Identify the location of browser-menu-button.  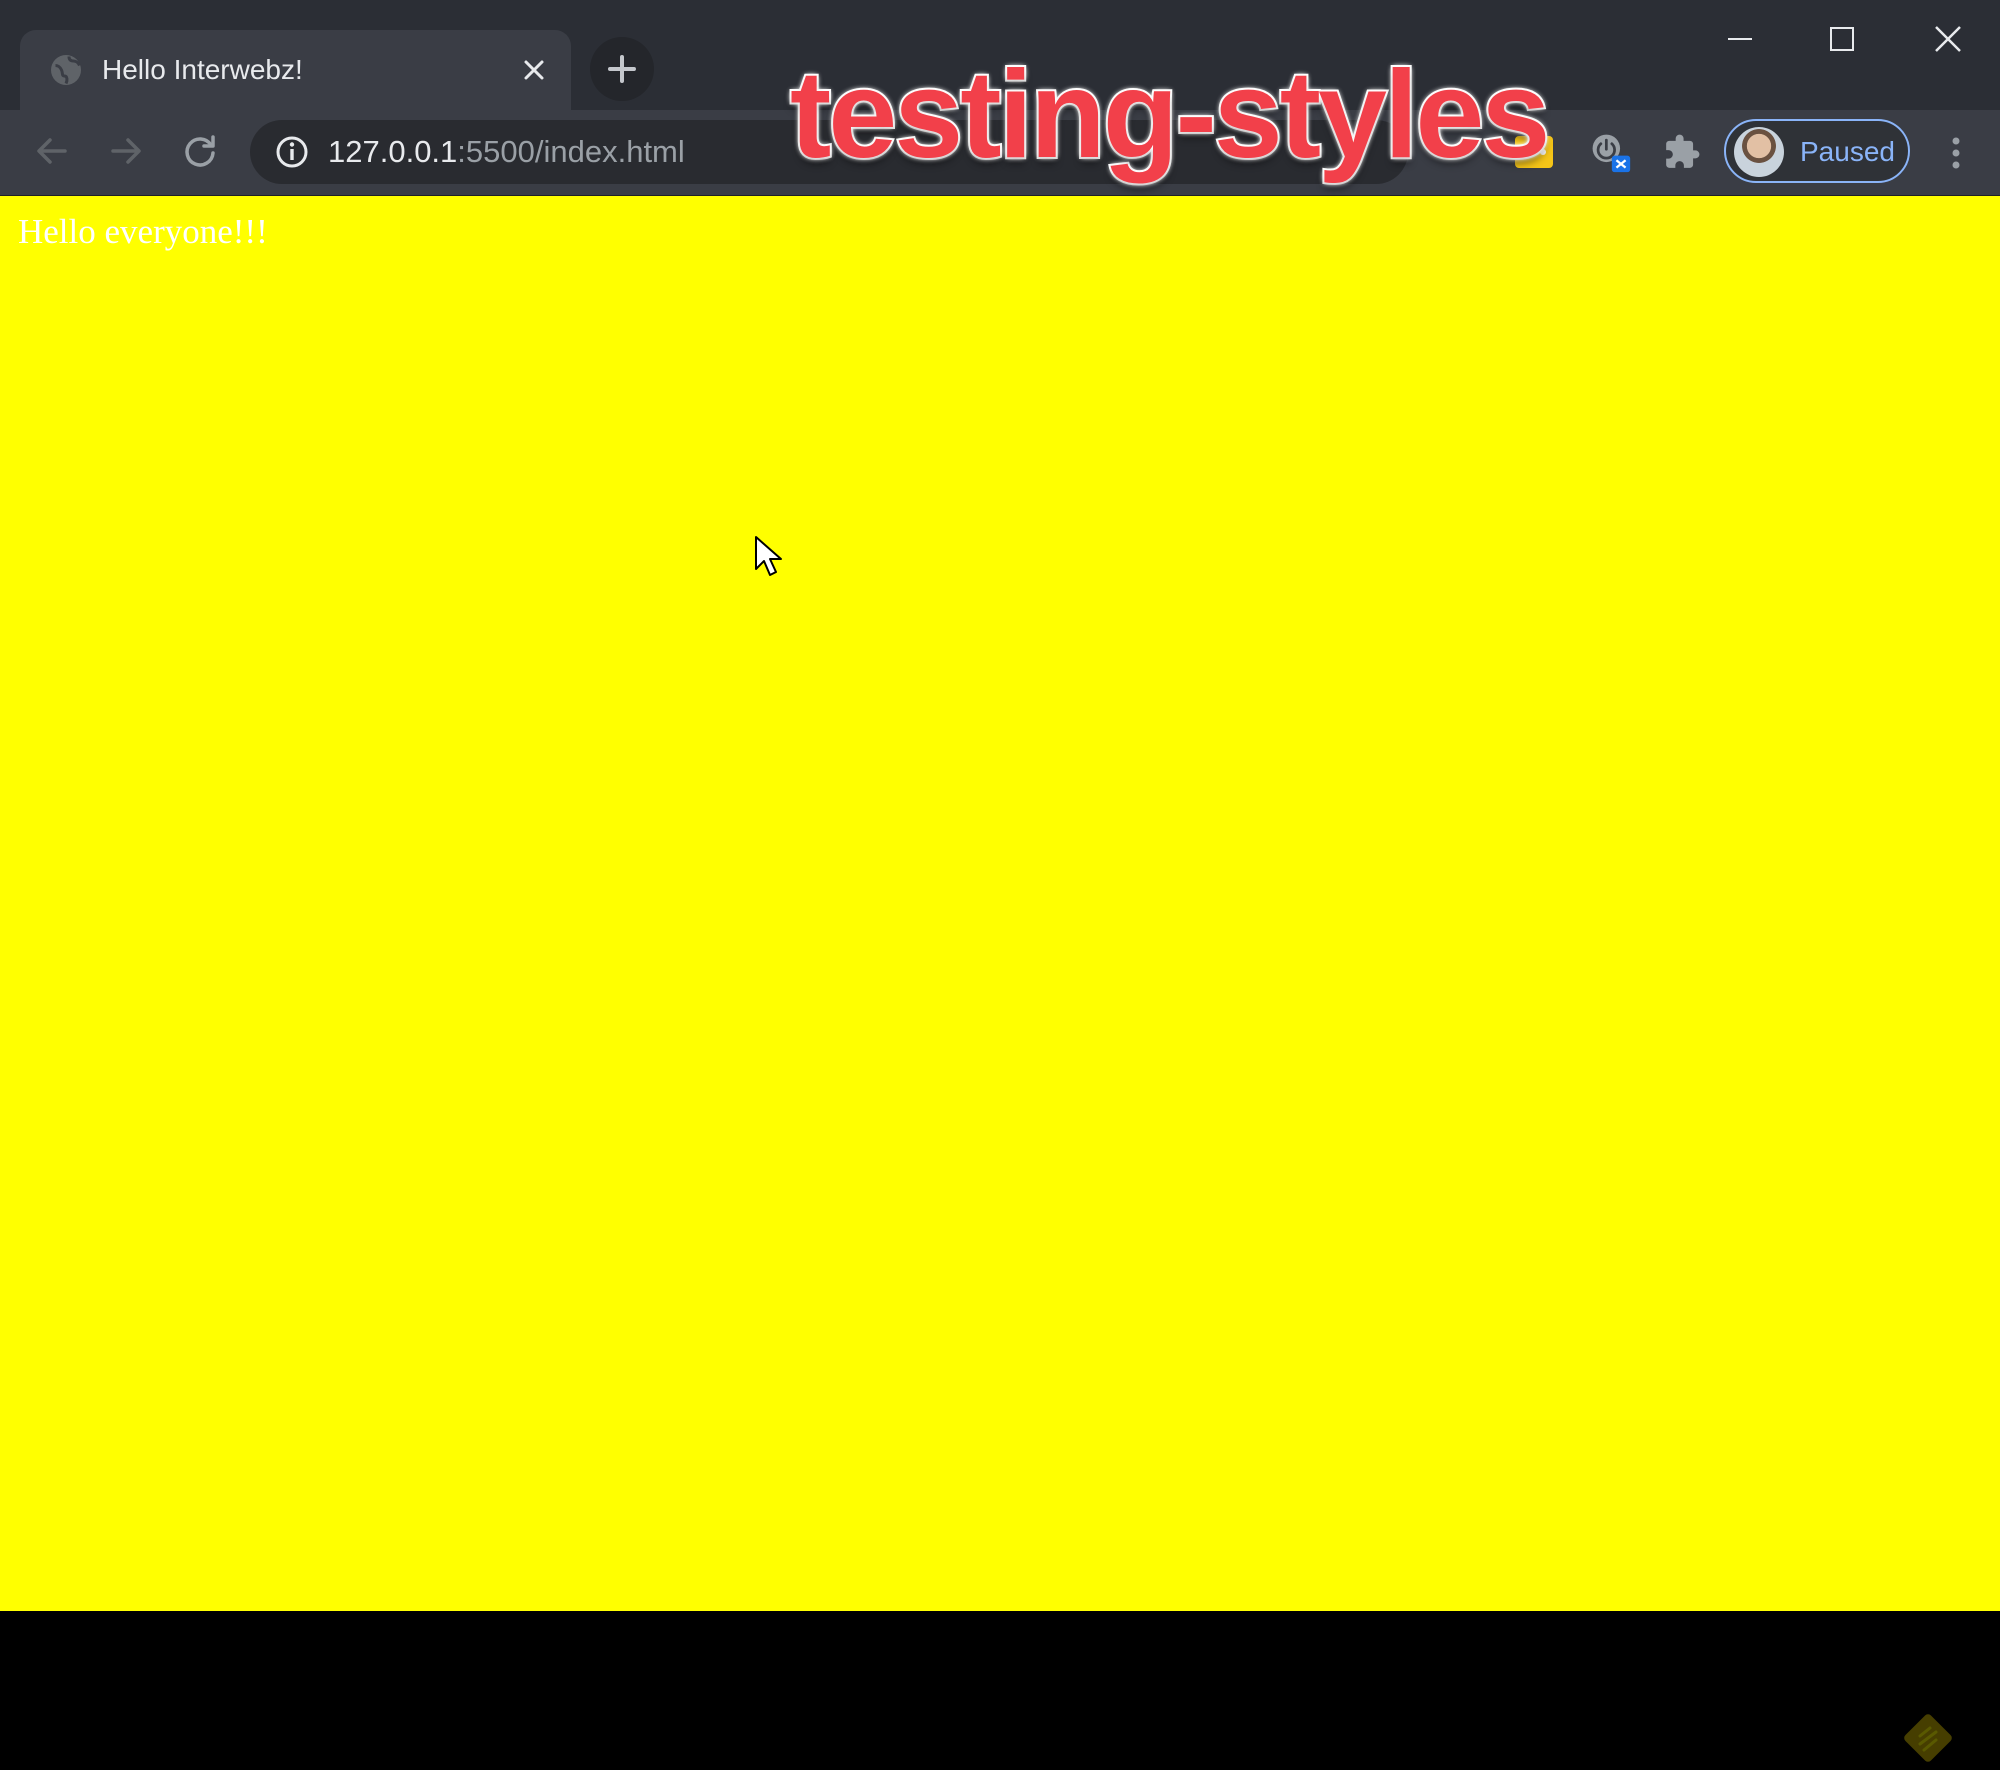
(1956, 153).